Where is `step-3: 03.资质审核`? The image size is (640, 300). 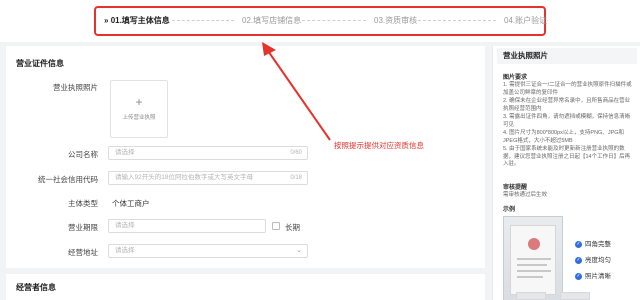 step-3: 03.资质审核 is located at coordinates (396, 20).